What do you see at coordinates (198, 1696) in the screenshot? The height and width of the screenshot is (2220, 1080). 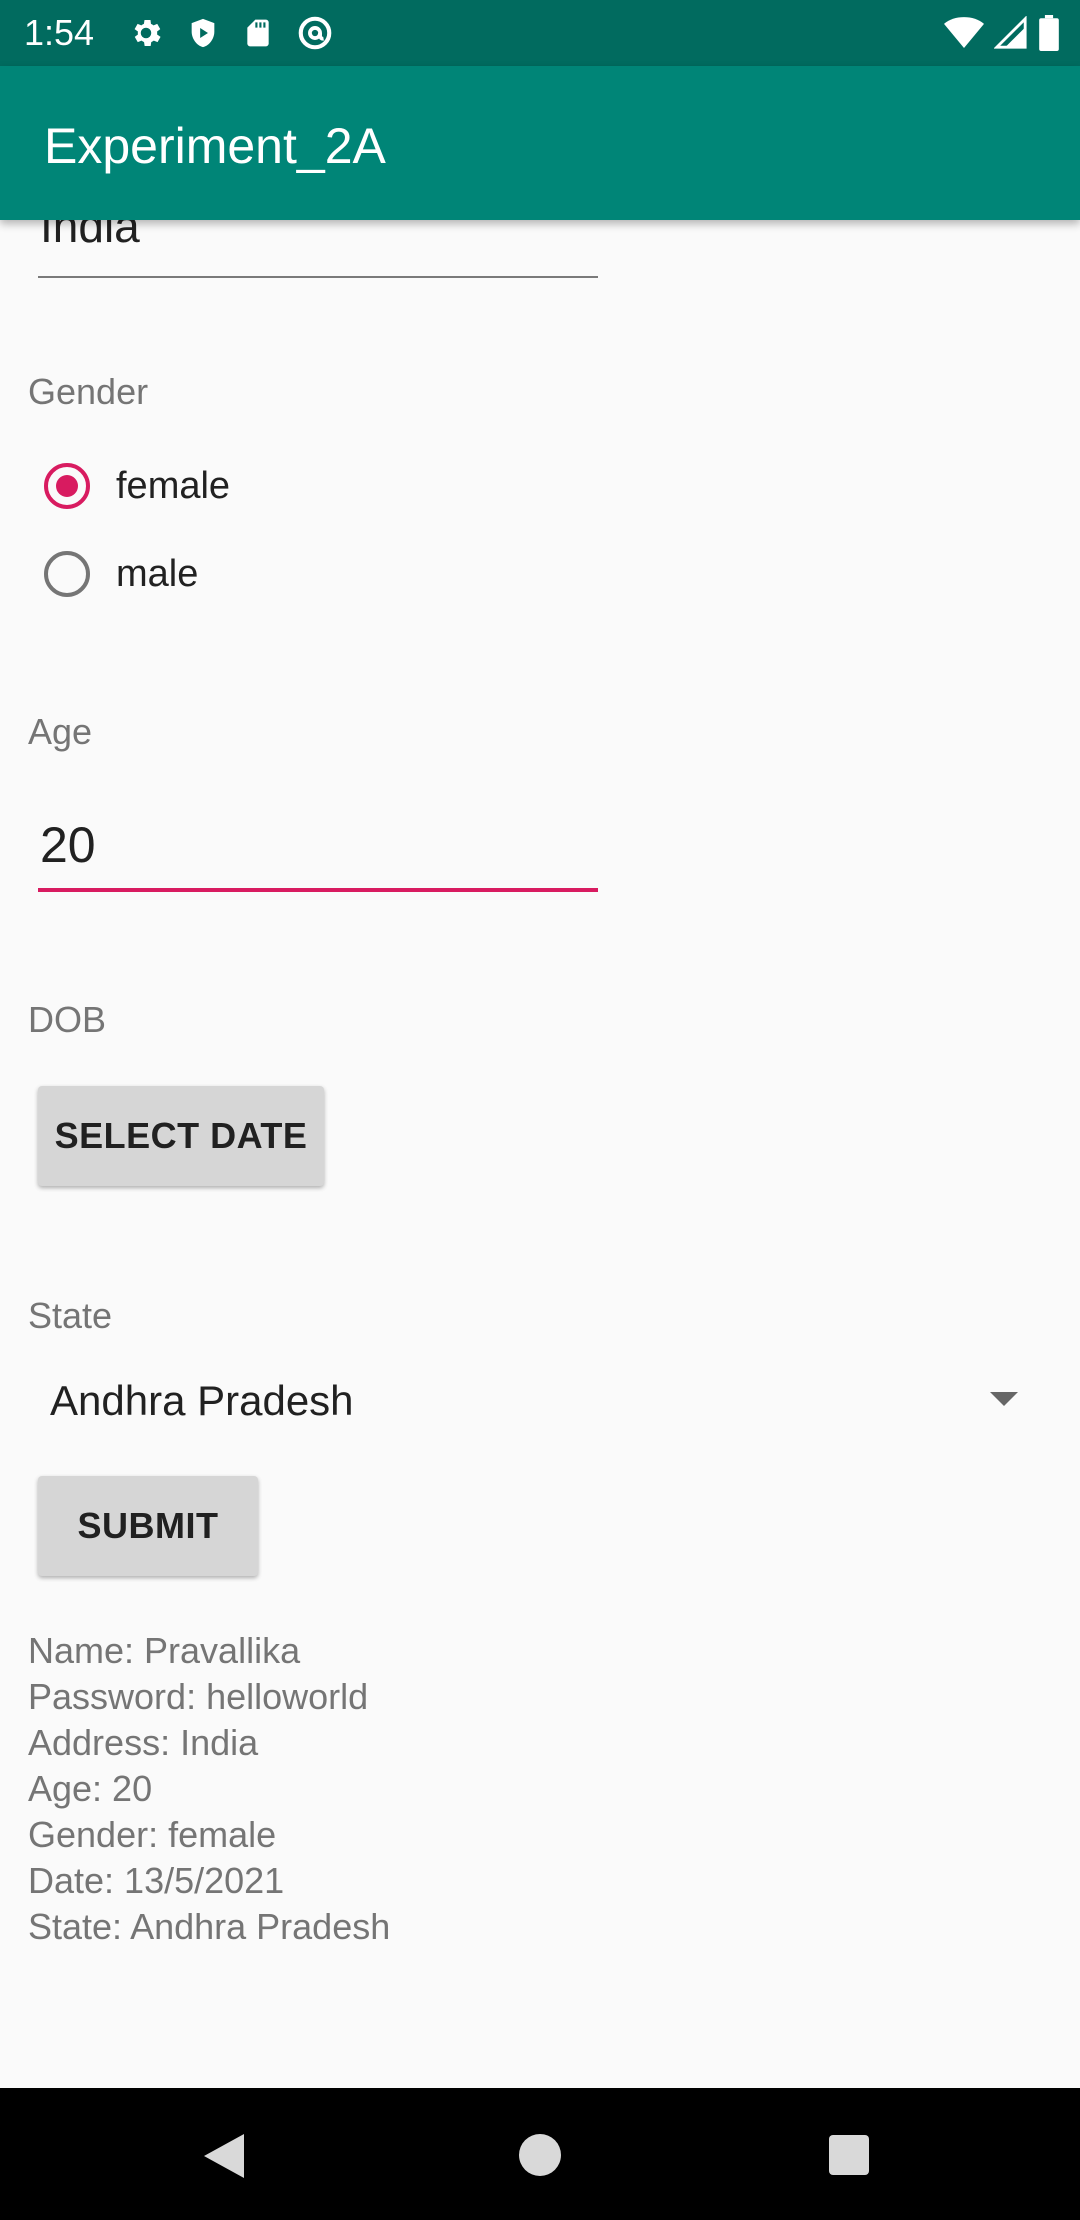 I see `result-password: Password: helloworld` at bounding box center [198, 1696].